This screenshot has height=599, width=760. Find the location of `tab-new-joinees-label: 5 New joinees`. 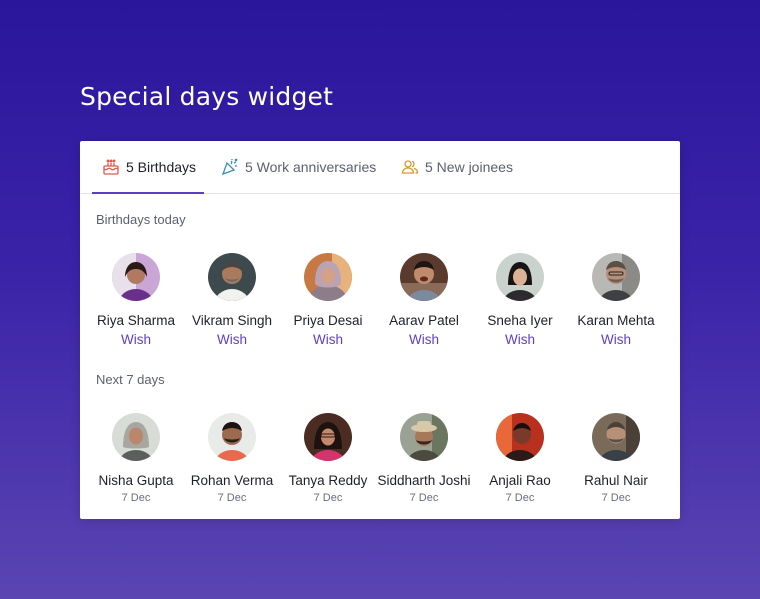

tab-new-joinees-label: 5 New joinees is located at coordinates (469, 167).